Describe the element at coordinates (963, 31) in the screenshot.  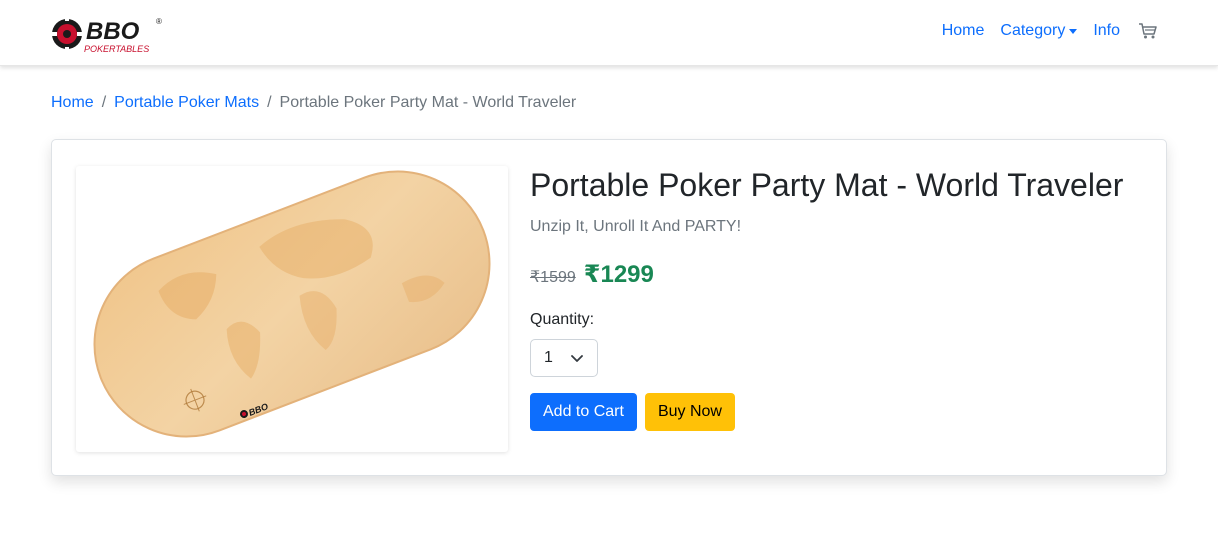
I see `nav-home-link: Home` at that location.